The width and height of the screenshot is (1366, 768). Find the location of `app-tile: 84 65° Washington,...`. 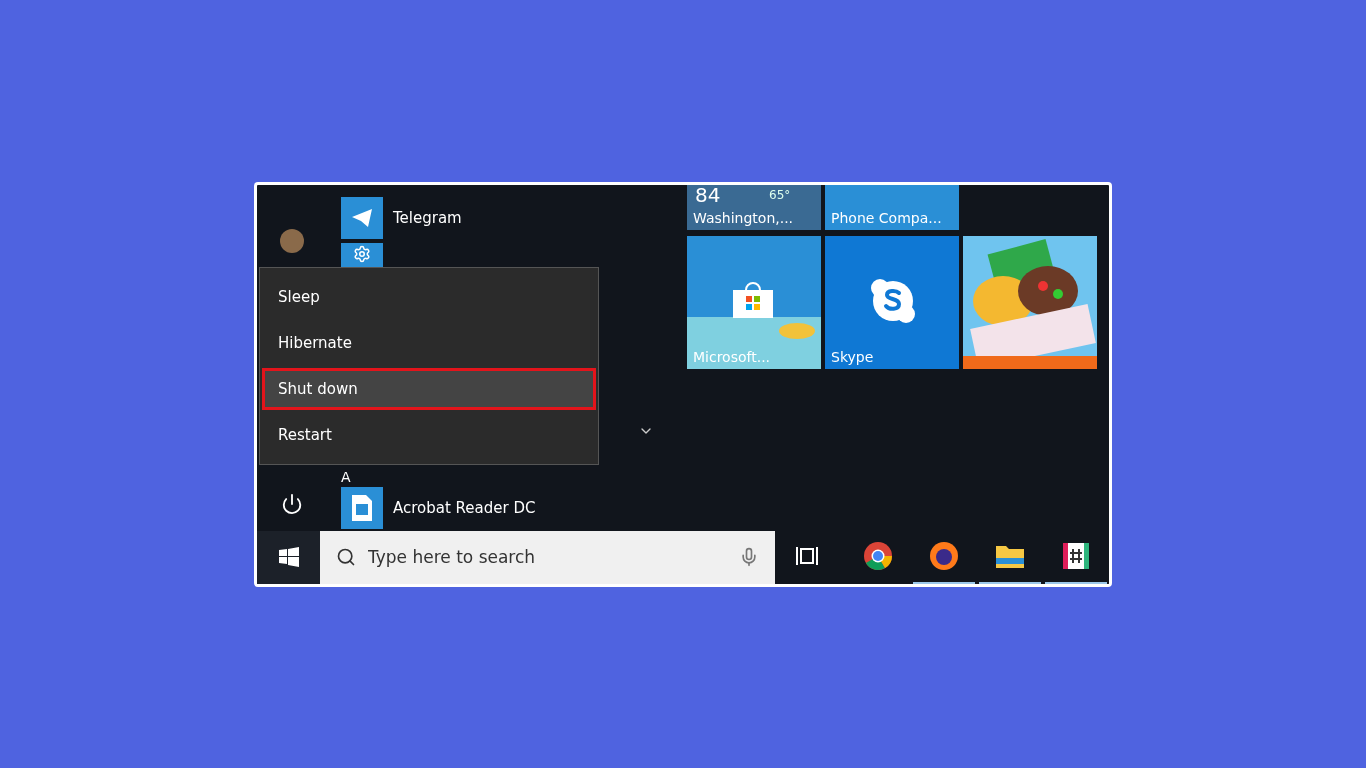

app-tile: 84 65° Washington,... is located at coordinates (754, 207).